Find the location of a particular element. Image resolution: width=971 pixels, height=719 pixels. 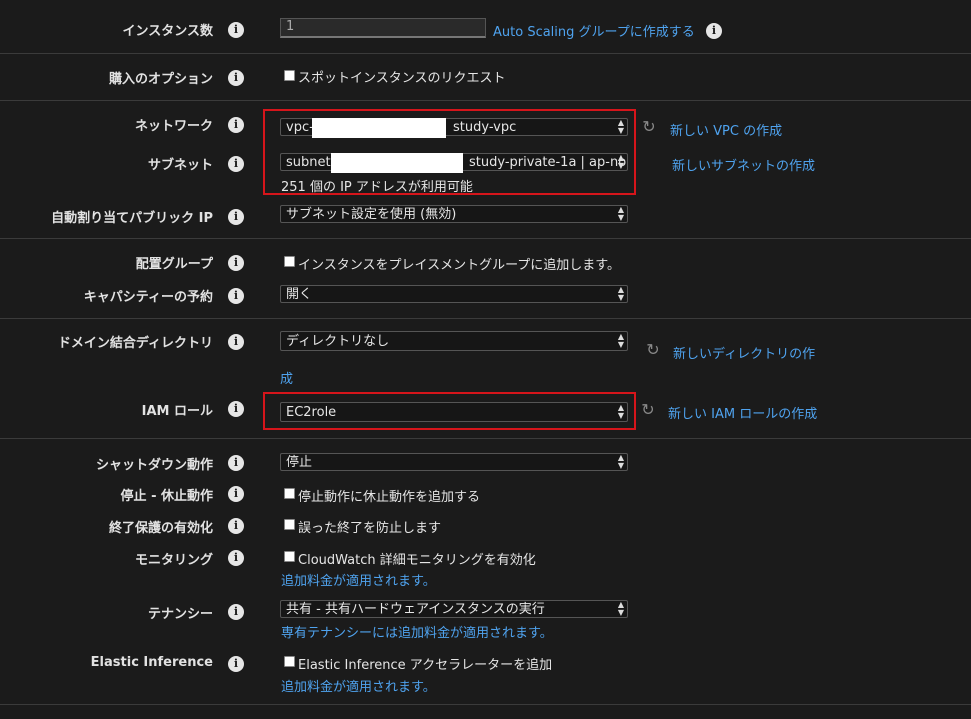

public-ip-select: サブネット設定を使用 (無効) ▲ ▼ is located at coordinates (454, 214).